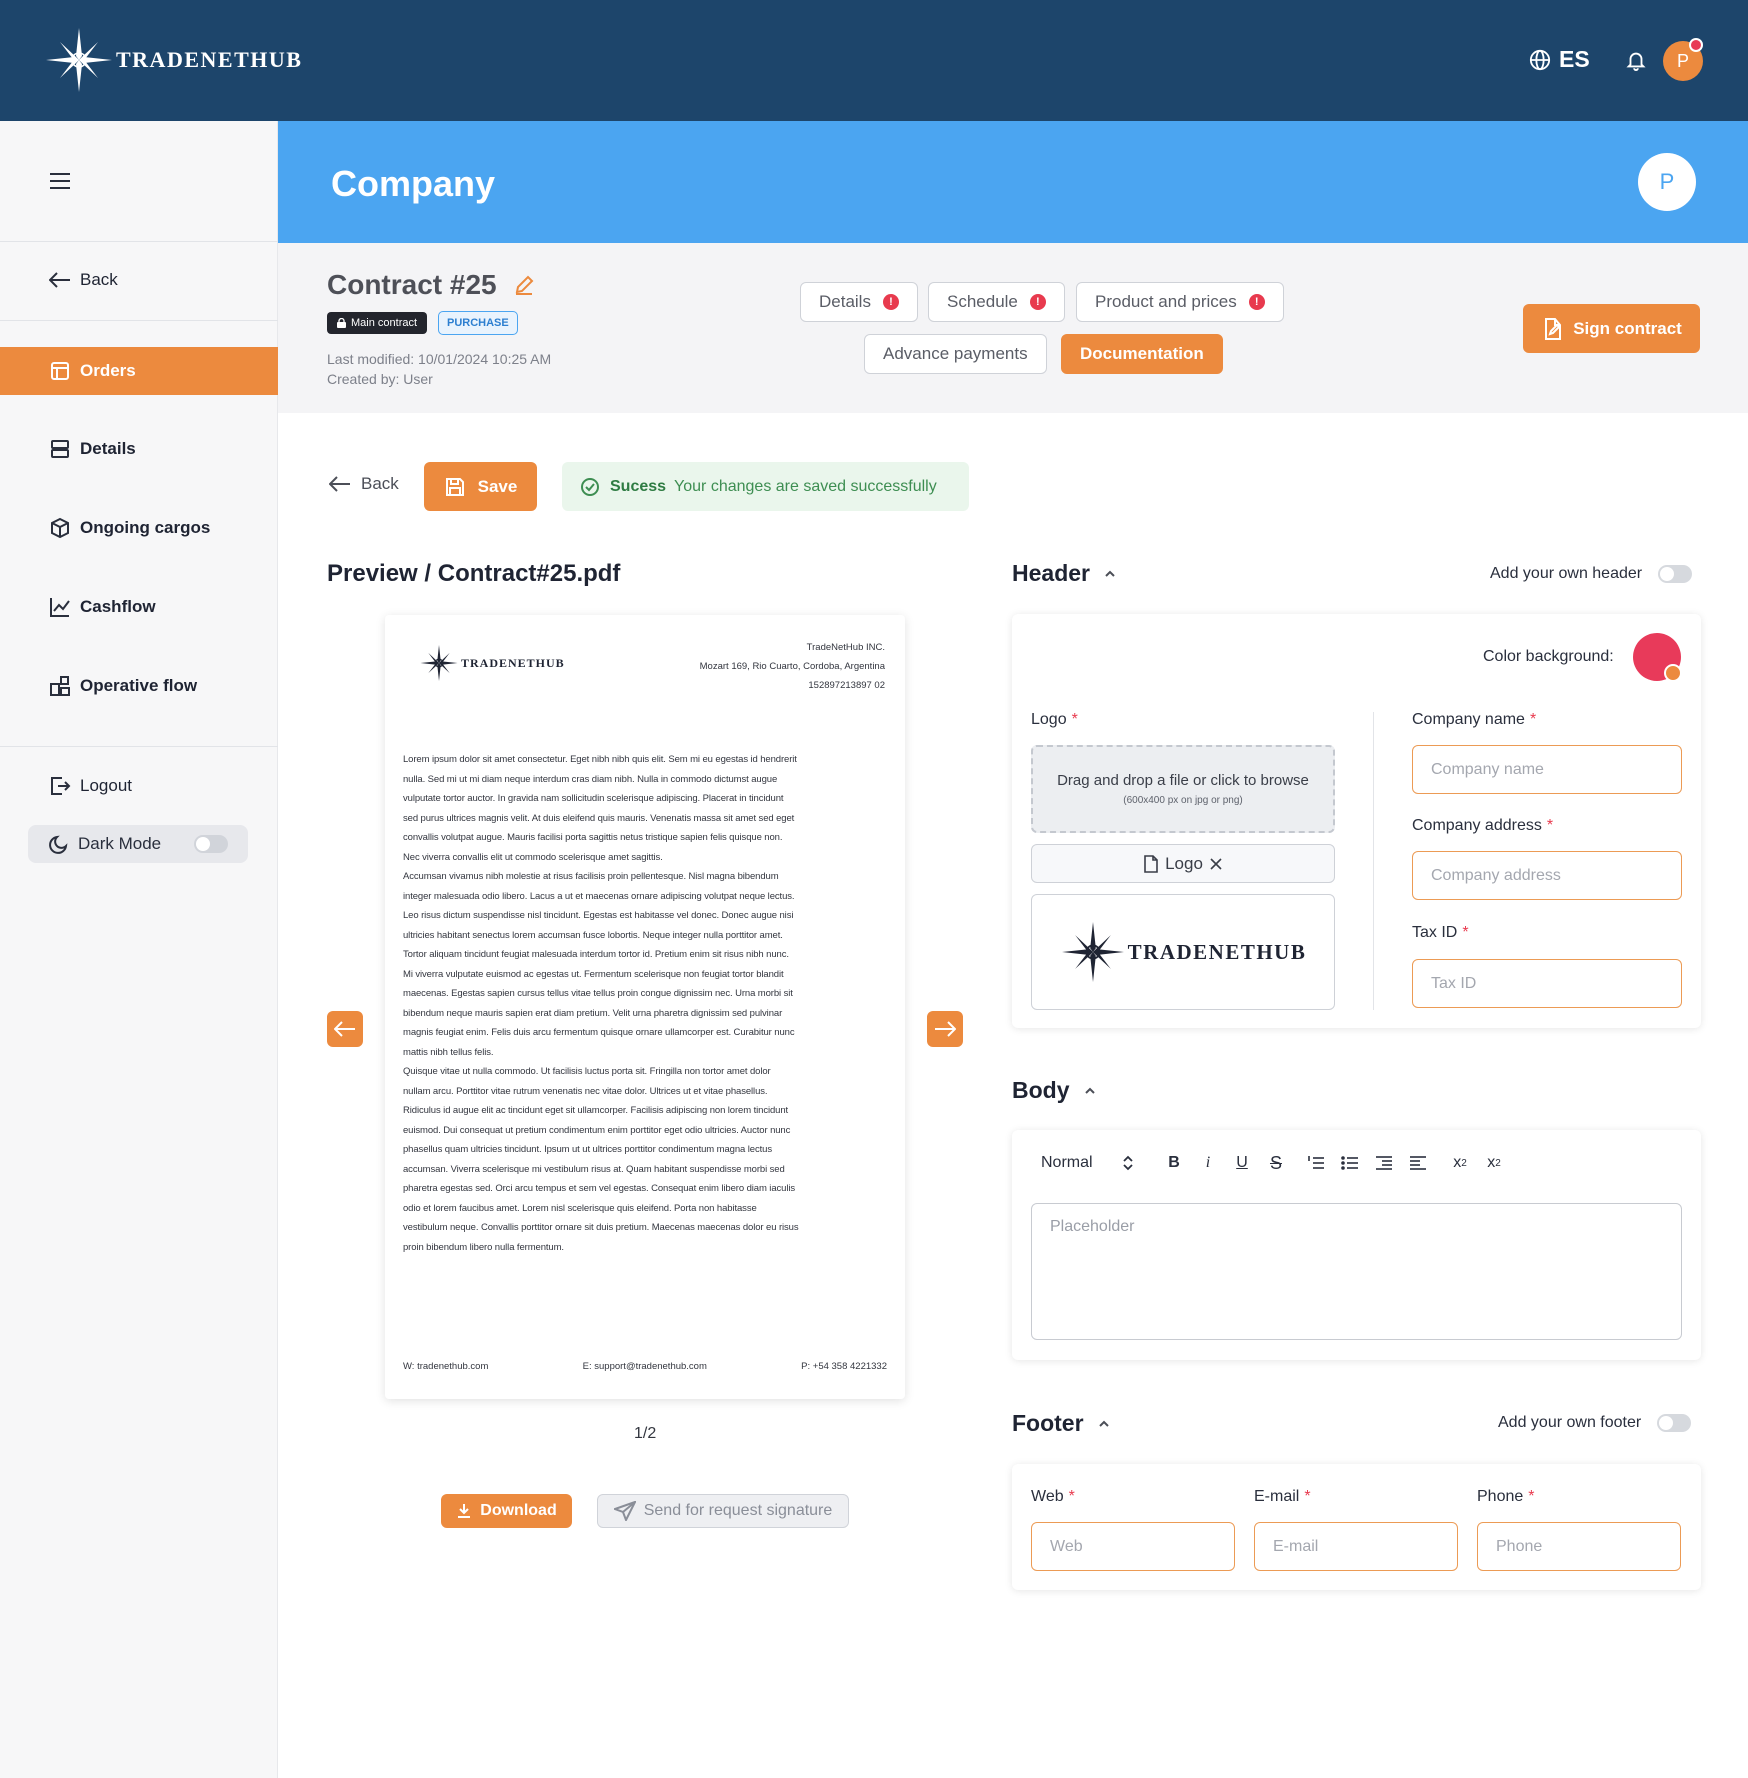  Describe the element at coordinates (1276, 1163) in the screenshot. I see `strikethrough-icon: S` at that location.